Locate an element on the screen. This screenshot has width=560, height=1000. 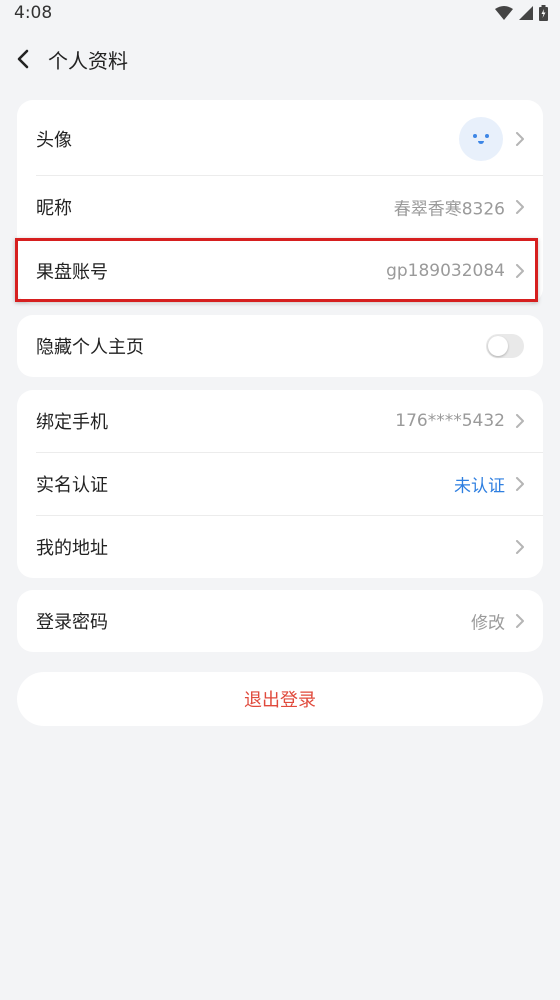
password-value: 修改 is located at coordinates (488, 623).